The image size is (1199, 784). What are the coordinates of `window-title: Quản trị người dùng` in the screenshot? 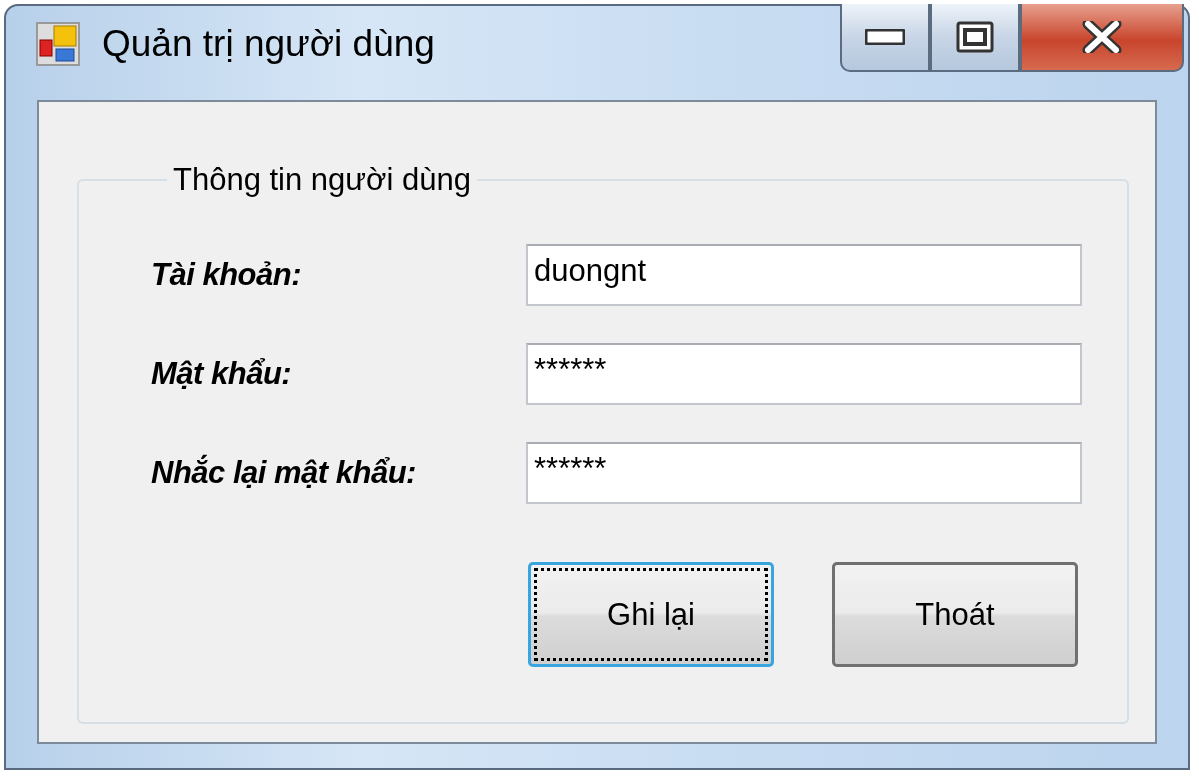 It's located at (268, 44).